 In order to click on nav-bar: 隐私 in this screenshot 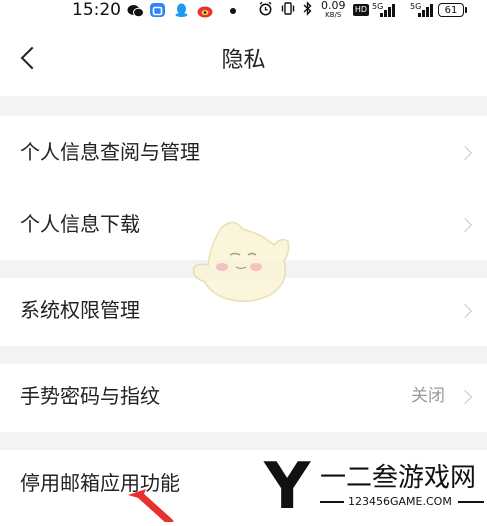, I will do `click(243, 59)`.